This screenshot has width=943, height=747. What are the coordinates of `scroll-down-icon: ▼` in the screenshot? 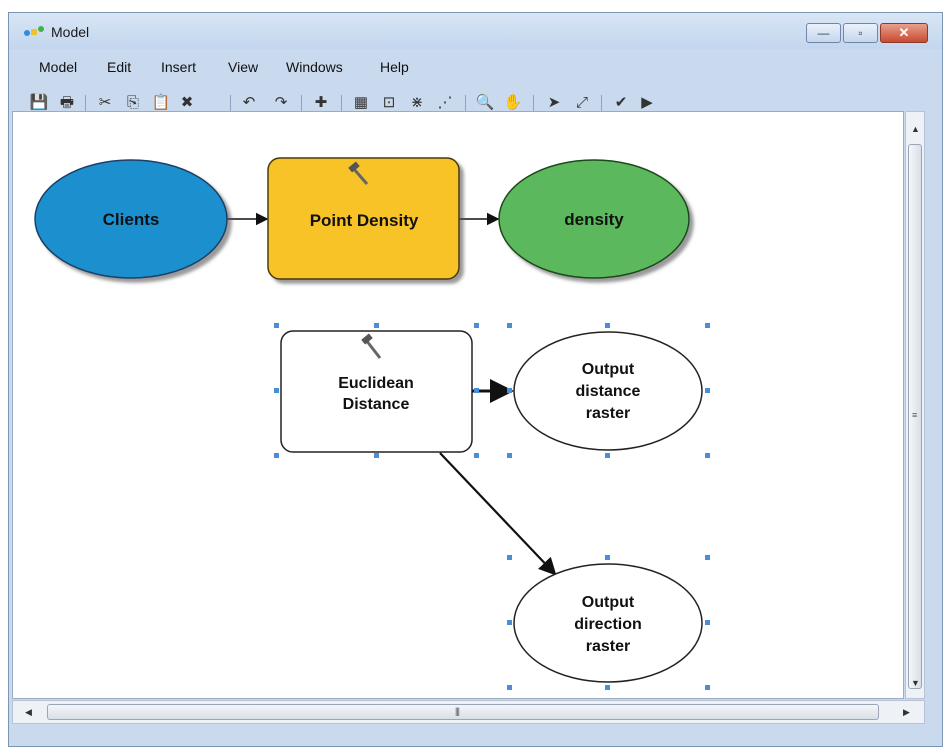 It's located at (915, 683).